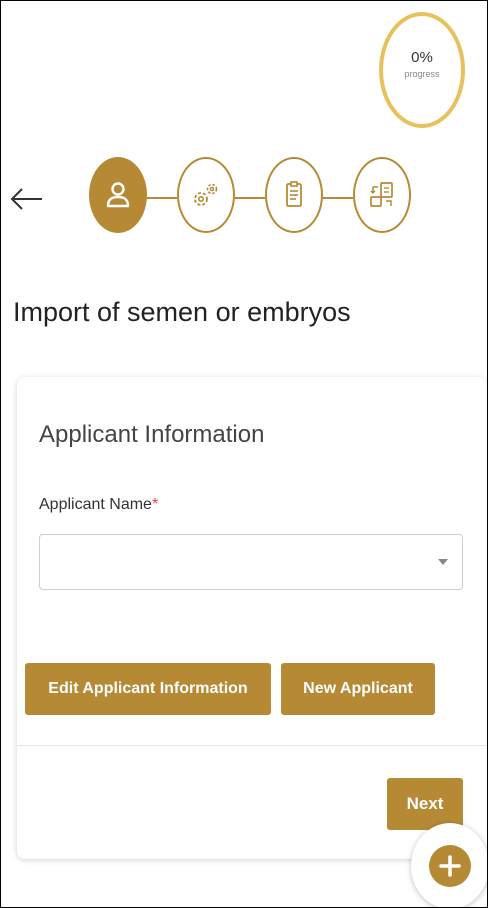  What do you see at coordinates (152, 434) in the screenshot?
I see `section-title: Applicant Information` at bounding box center [152, 434].